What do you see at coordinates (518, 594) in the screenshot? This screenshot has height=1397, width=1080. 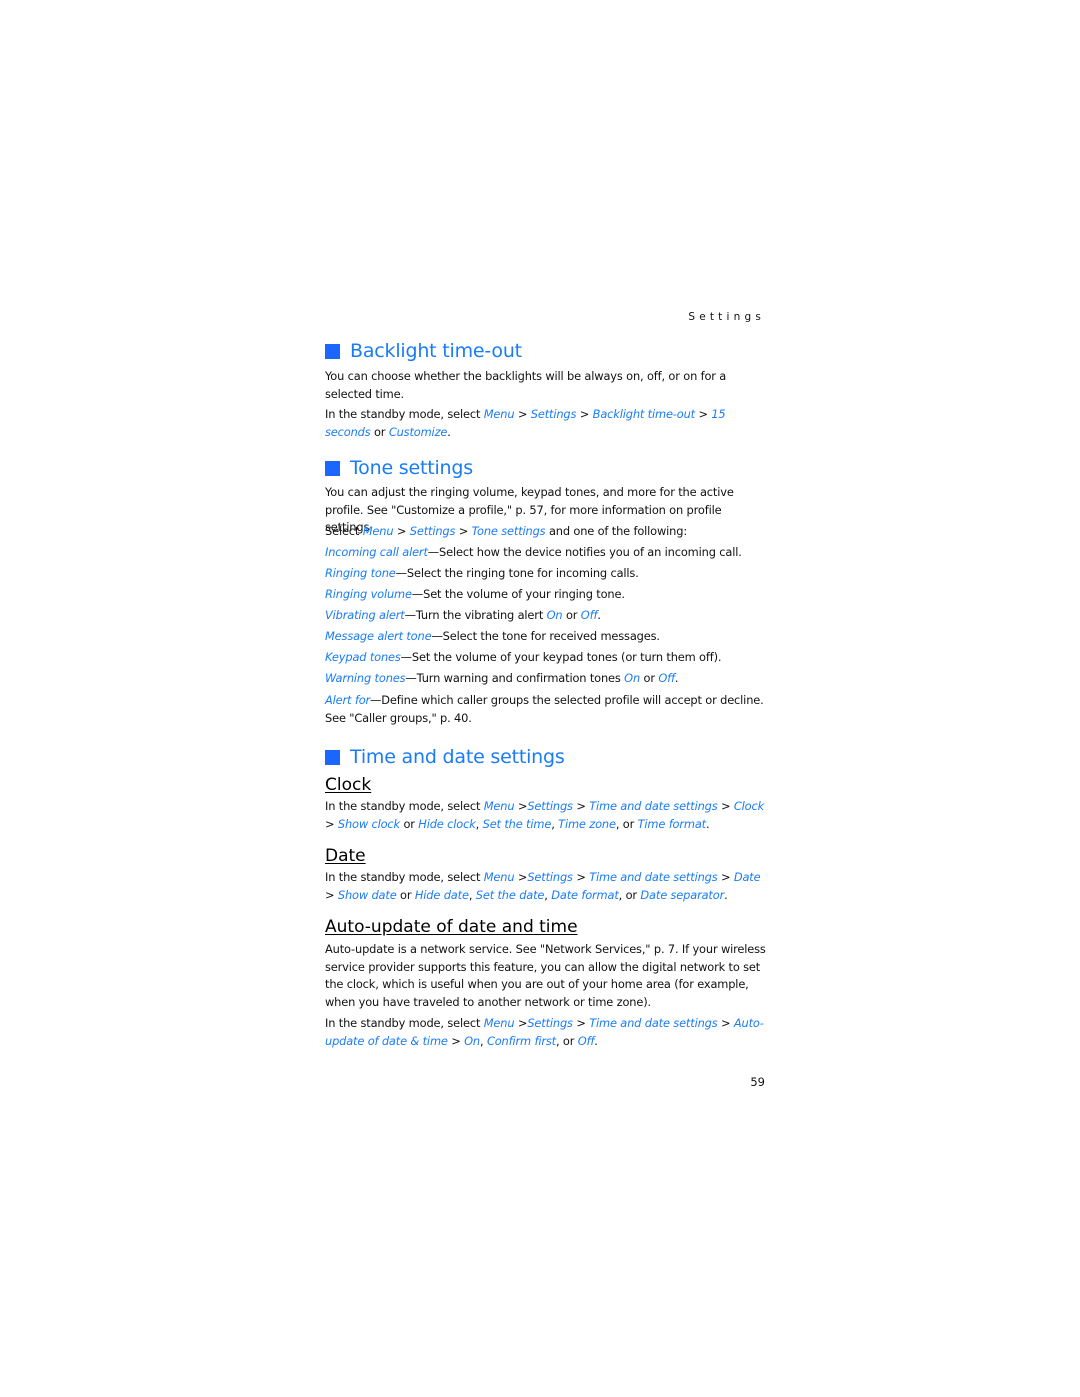 I see `text-run: —Set the volume of your ringing tone.` at bounding box center [518, 594].